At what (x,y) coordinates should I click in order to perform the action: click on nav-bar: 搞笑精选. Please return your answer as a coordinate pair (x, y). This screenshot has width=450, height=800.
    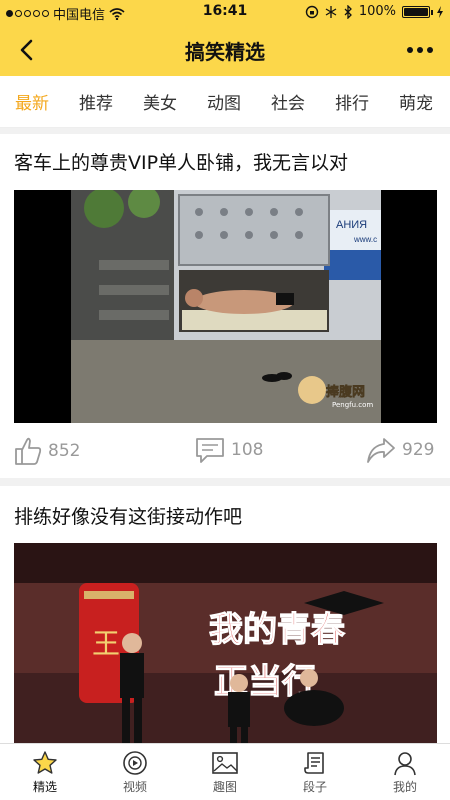
    Looking at the image, I should click on (225, 50).